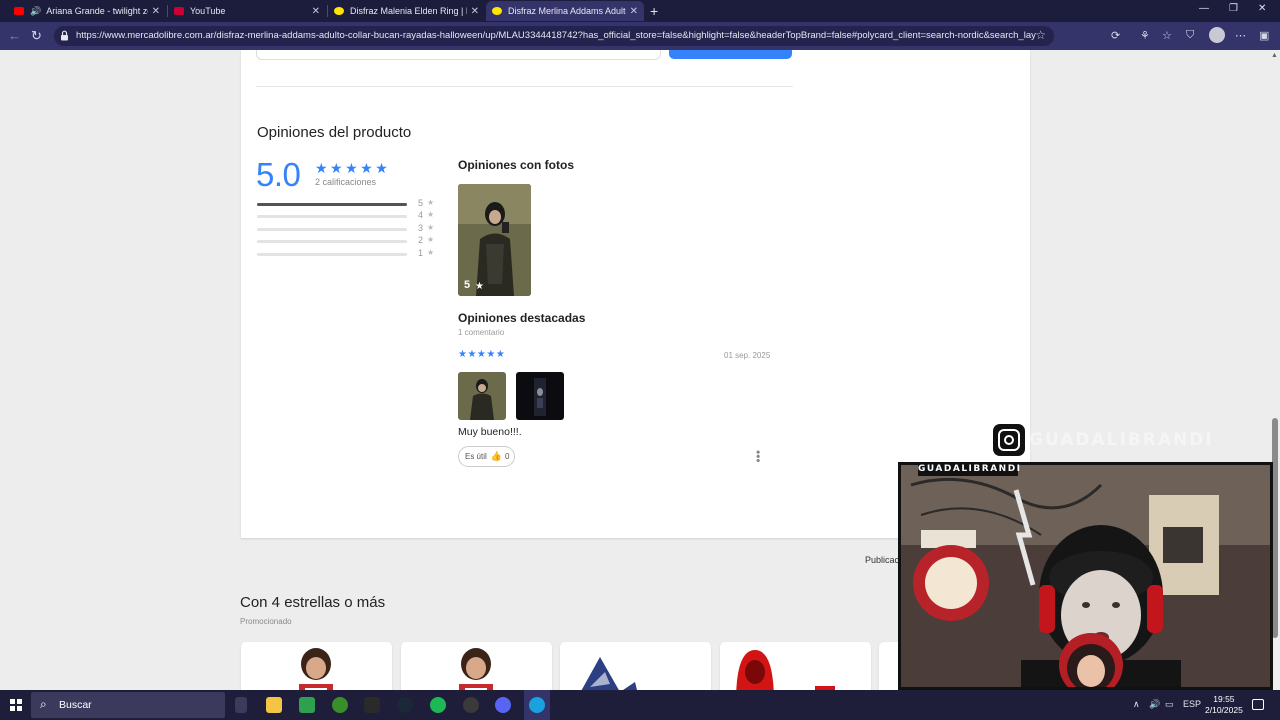 This screenshot has width=1280, height=720. I want to click on rating-bar-1: 1 ★, so click(347, 254).